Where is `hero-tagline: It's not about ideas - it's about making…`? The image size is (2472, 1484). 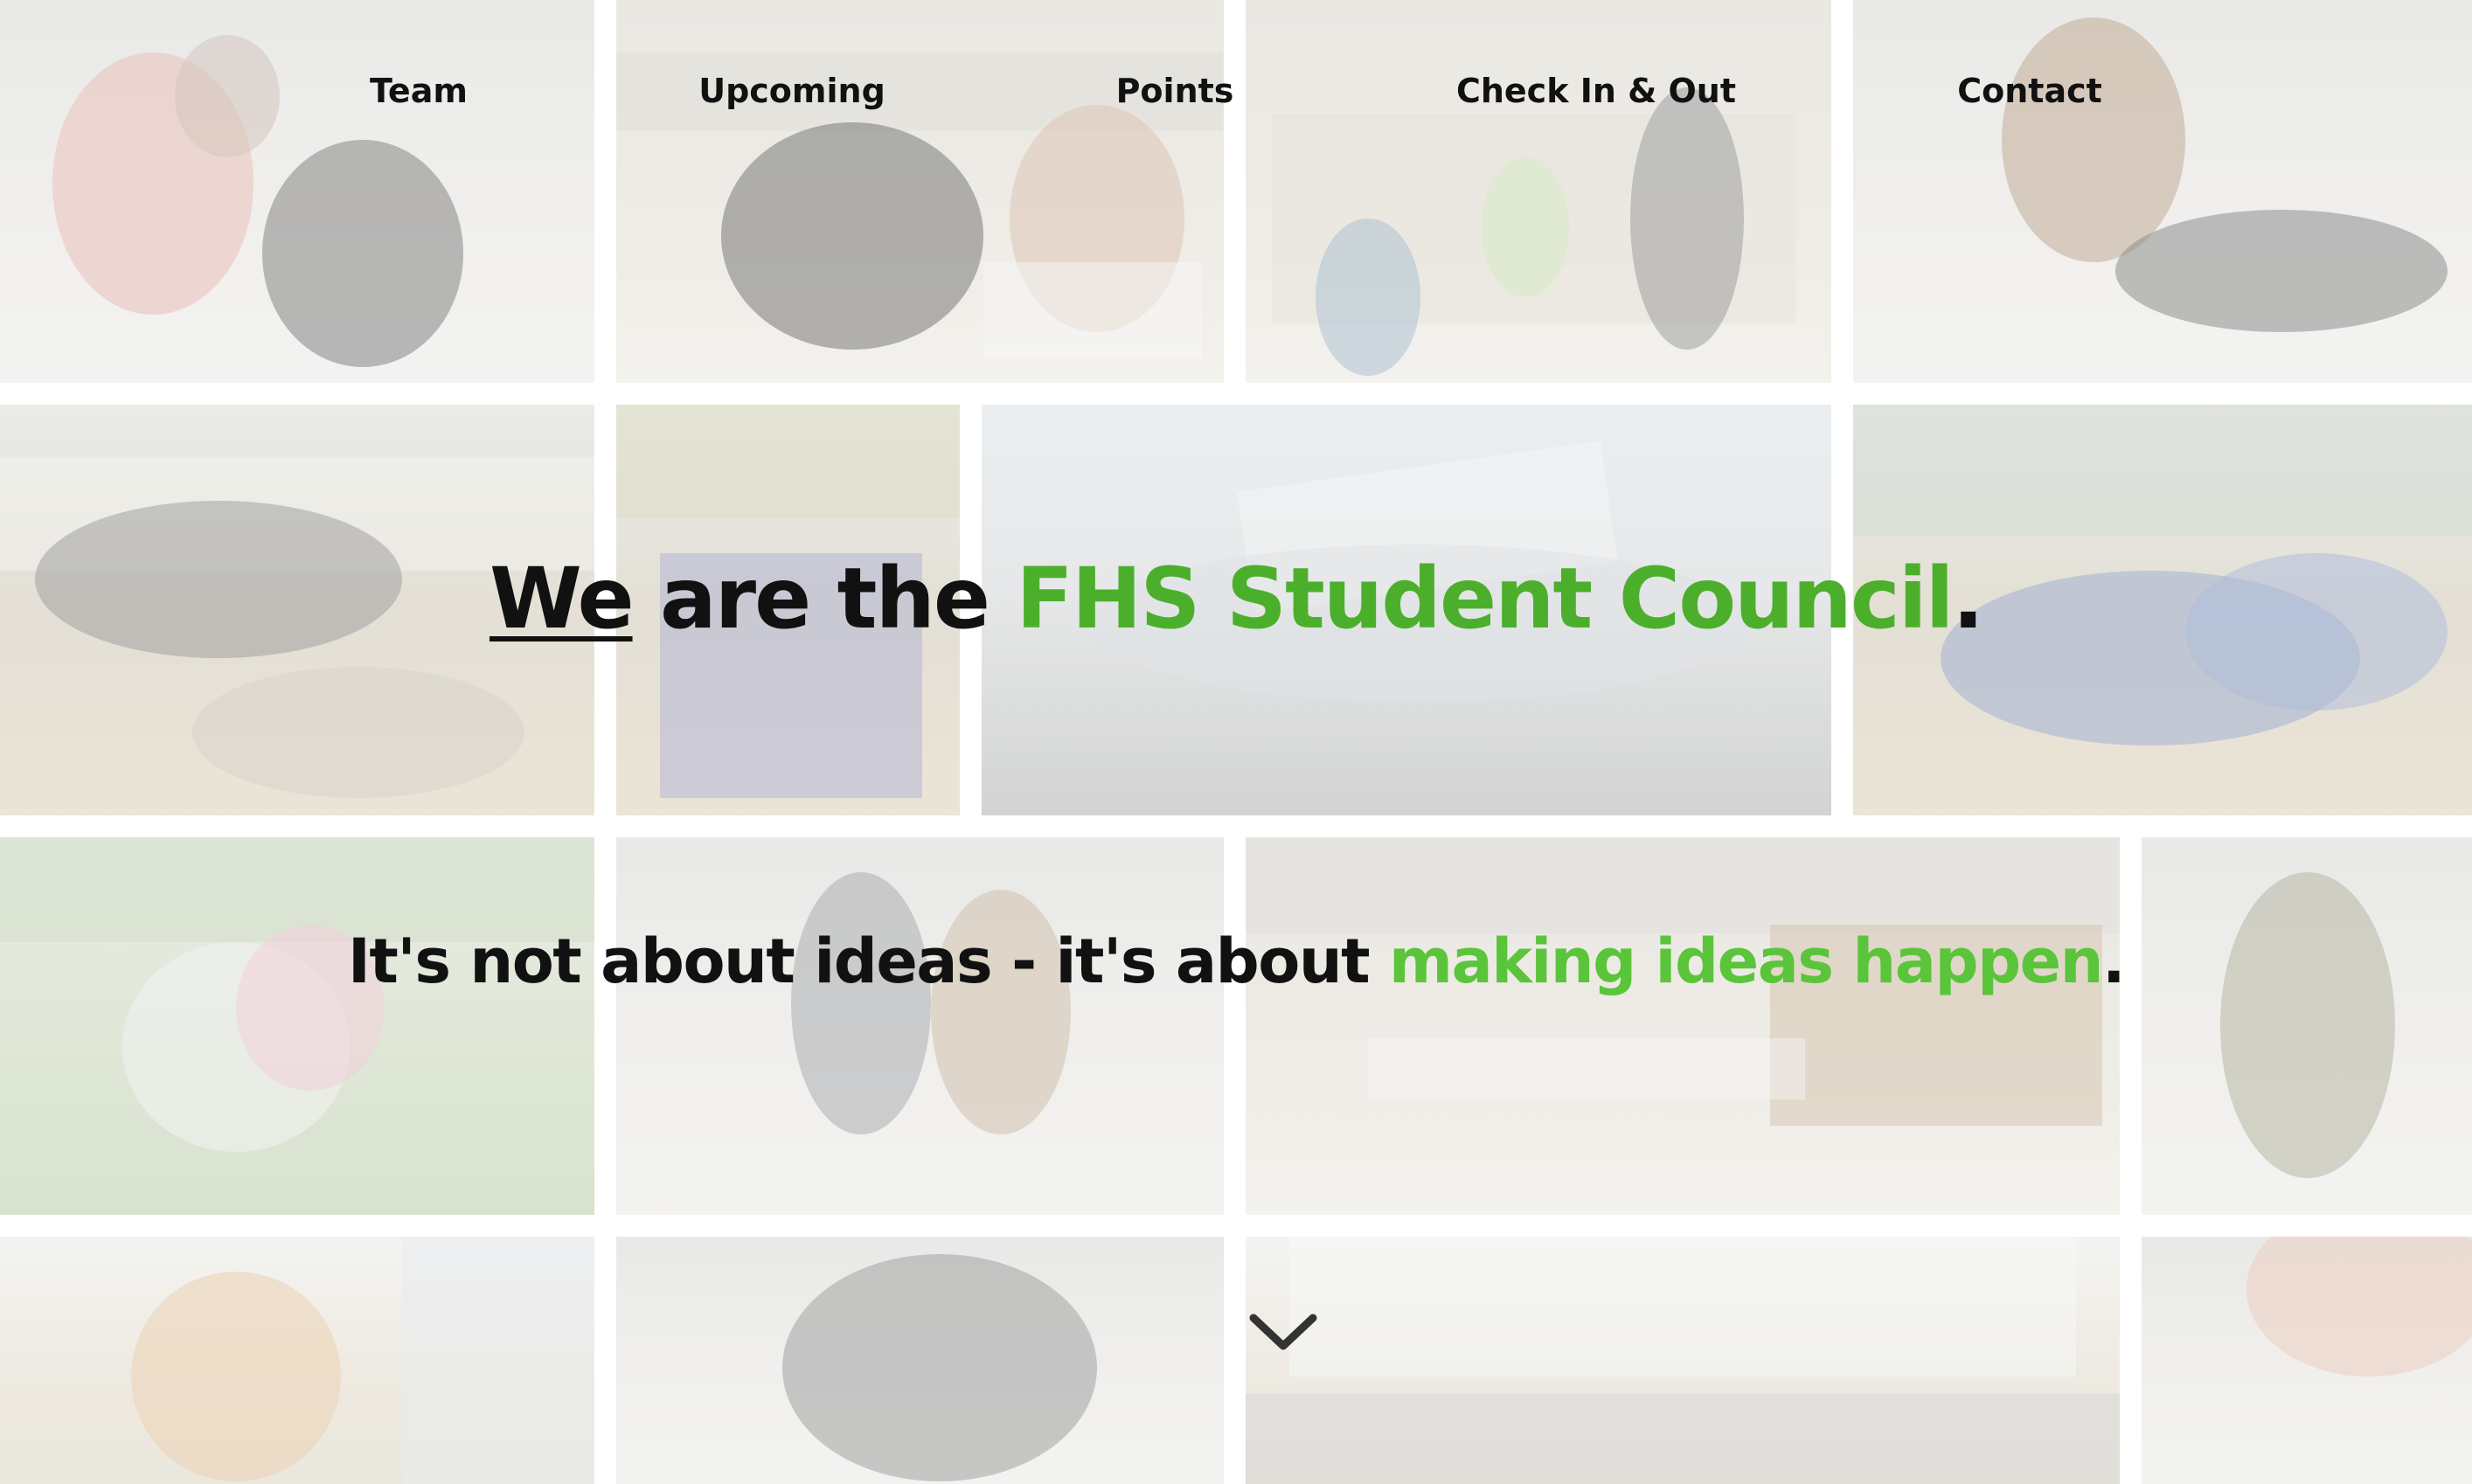 hero-tagline: It's not about ideas - it's about making… is located at coordinates (1236, 961).